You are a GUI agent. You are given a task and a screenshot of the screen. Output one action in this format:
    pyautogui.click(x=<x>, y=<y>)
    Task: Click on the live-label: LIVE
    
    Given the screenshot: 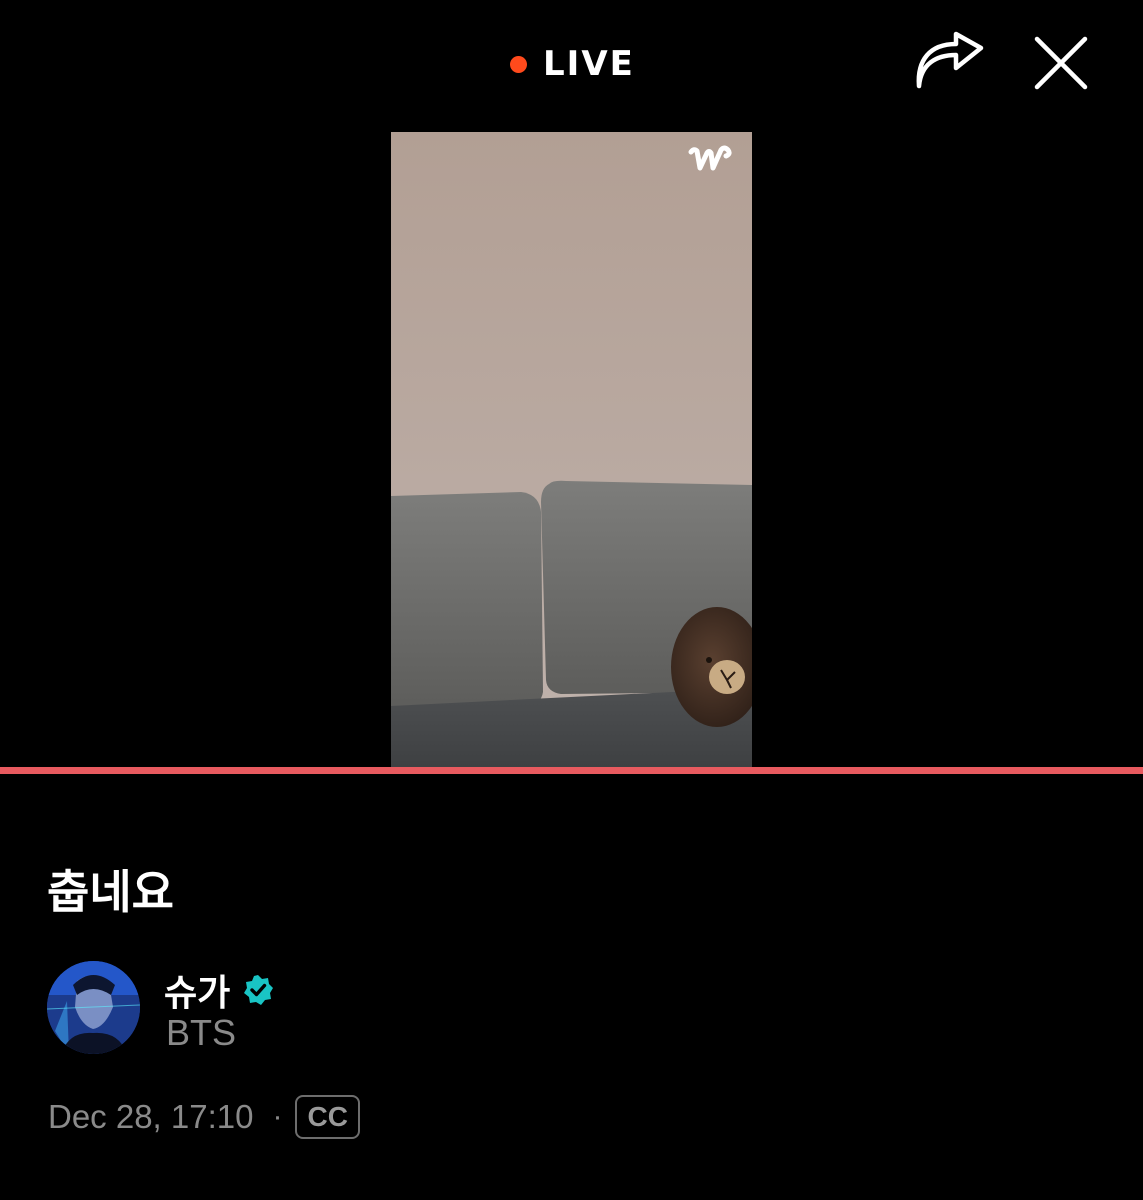 What is the action you would take?
    pyautogui.click(x=589, y=64)
    